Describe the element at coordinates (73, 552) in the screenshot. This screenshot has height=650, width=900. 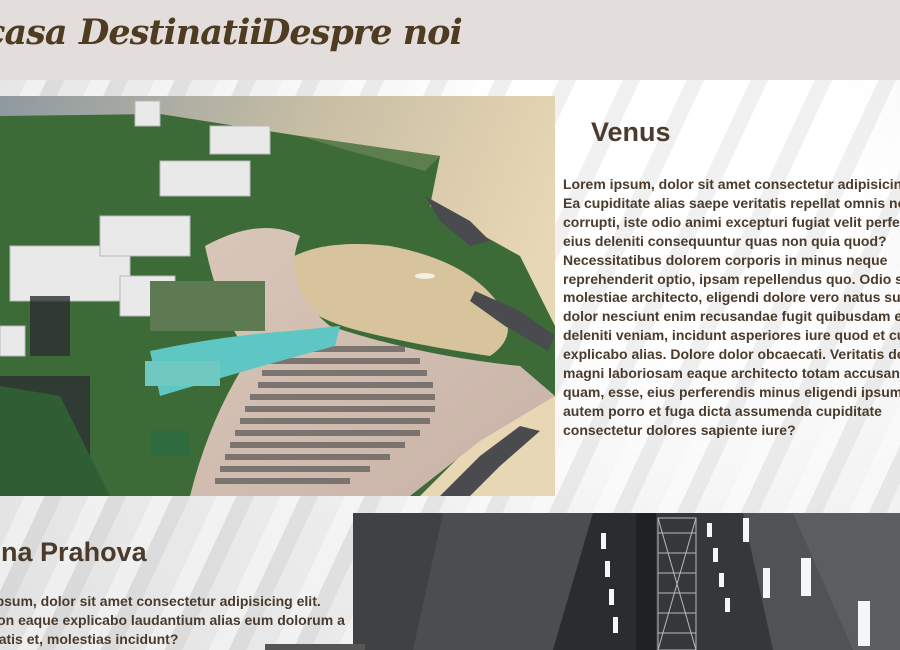
I see `salina-title: Salina Prahova` at that location.